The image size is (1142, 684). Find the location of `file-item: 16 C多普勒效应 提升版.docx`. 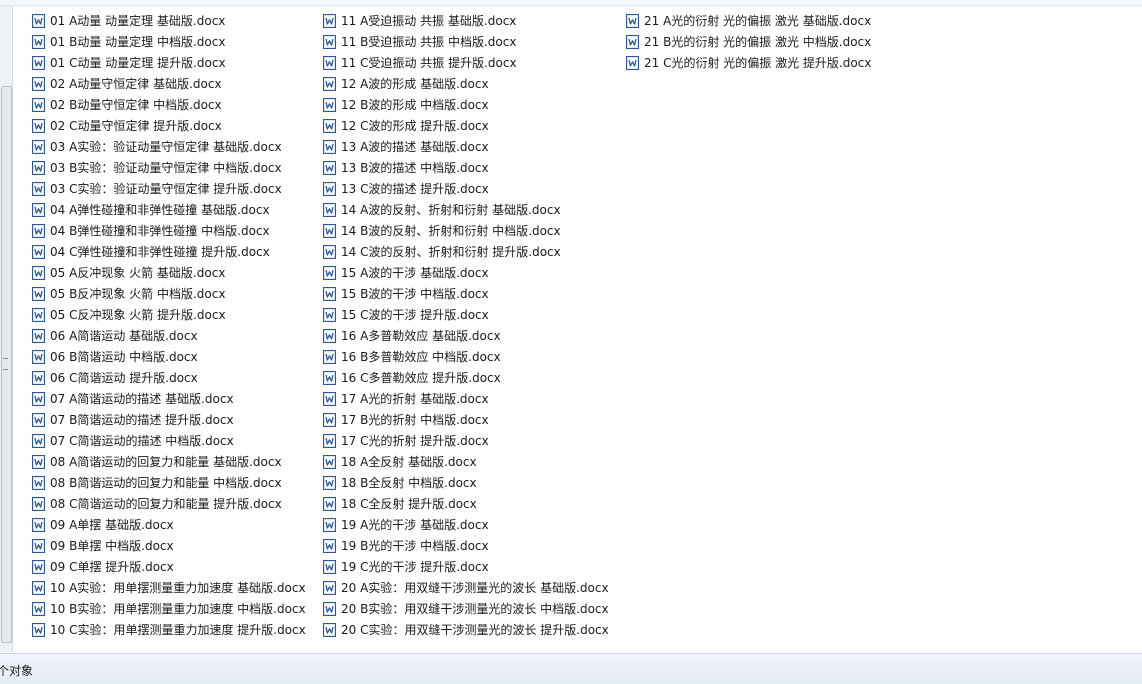

file-item: 16 C多普勒效应 提升版.docx is located at coordinates (466, 377).